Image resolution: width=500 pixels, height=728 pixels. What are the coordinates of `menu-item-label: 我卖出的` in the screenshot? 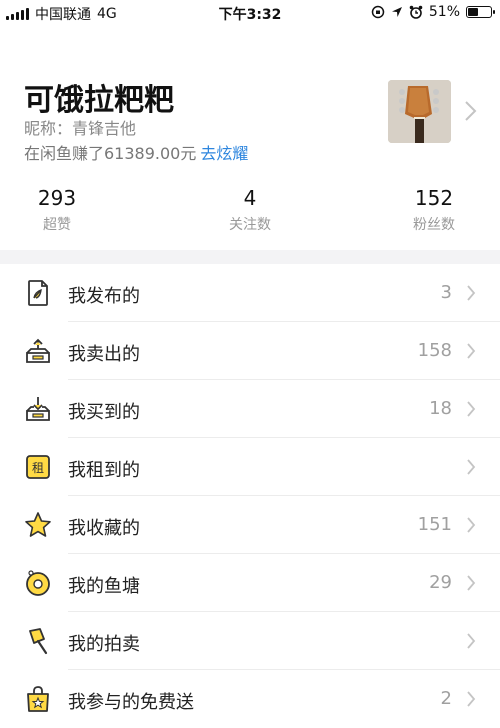 It's located at (104, 354).